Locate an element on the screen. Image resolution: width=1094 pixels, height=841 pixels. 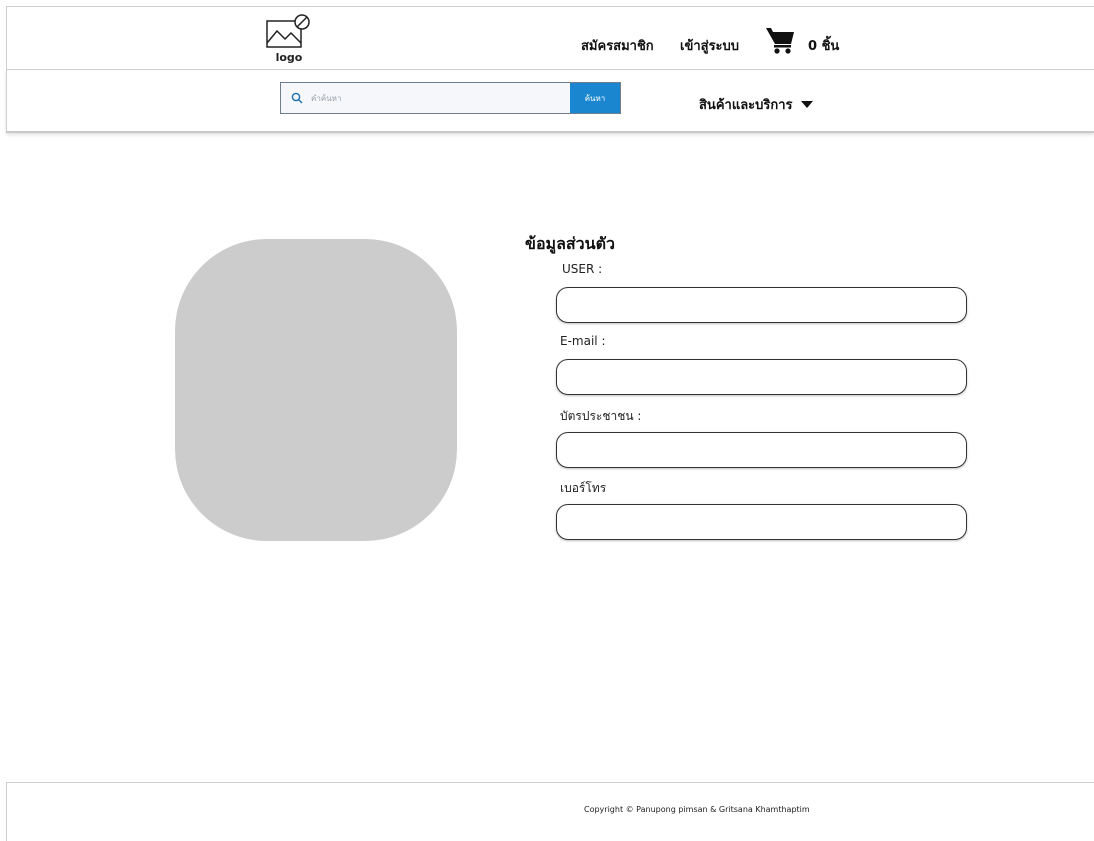
logo-text: logo is located at coordinates (289, 57).